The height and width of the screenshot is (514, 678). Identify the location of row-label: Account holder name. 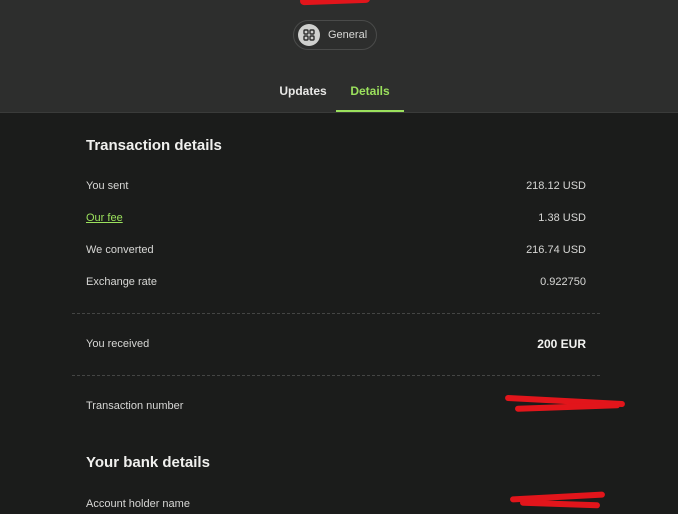
(138, 504).